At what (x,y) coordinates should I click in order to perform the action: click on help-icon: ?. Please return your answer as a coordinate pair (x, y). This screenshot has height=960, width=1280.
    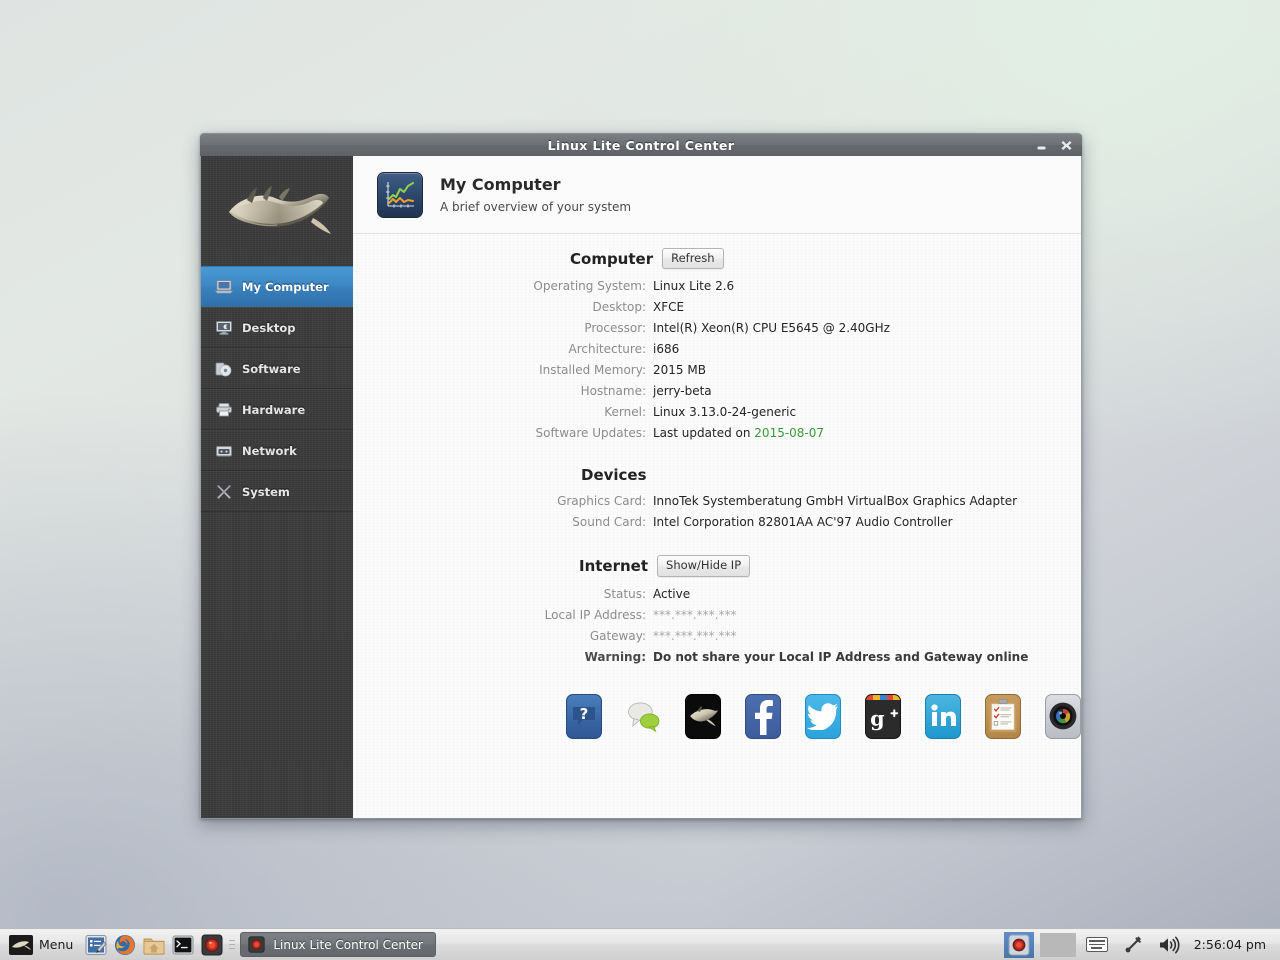
    Looking at the image, I should click on (584, 716).